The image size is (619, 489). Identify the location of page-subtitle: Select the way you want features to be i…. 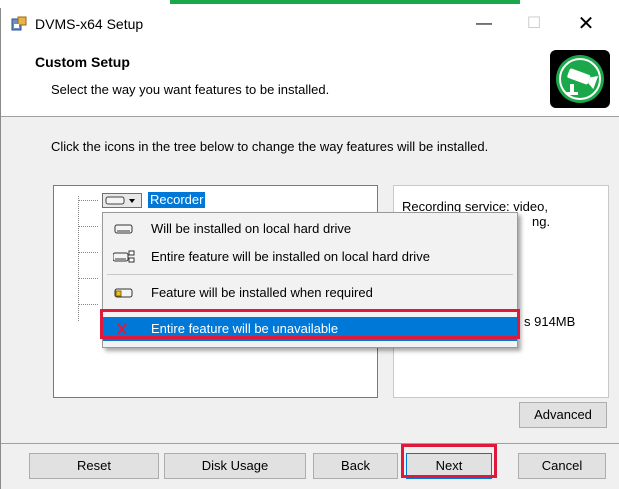
(190, 89).